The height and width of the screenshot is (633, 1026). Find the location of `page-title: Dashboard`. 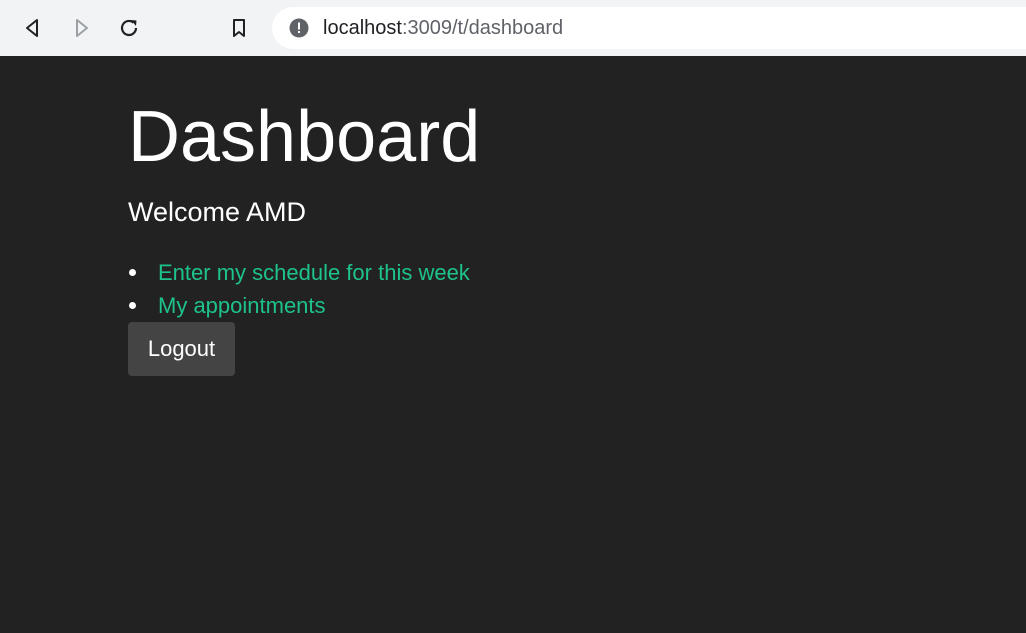

page-title: Dashboard is located at coordinates (304, 137).